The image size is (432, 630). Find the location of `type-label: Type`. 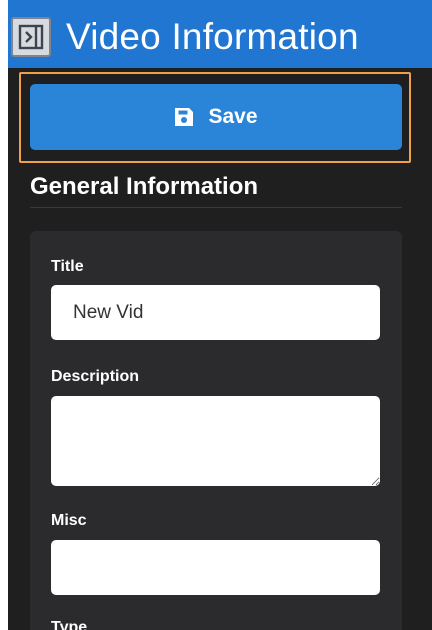

type-label: Type is located at coordinates (69, 624).